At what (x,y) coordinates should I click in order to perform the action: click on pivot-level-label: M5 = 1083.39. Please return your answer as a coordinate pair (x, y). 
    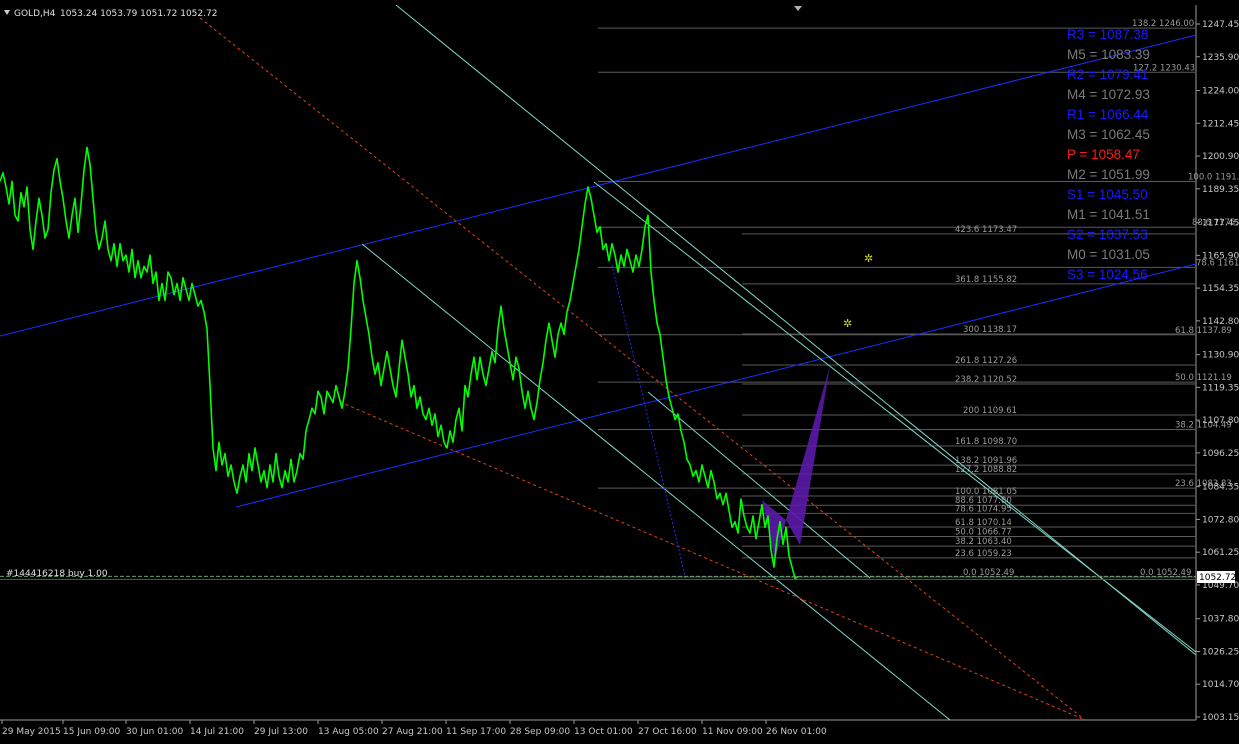
    Looking at the image, I should click on (1108, 54).